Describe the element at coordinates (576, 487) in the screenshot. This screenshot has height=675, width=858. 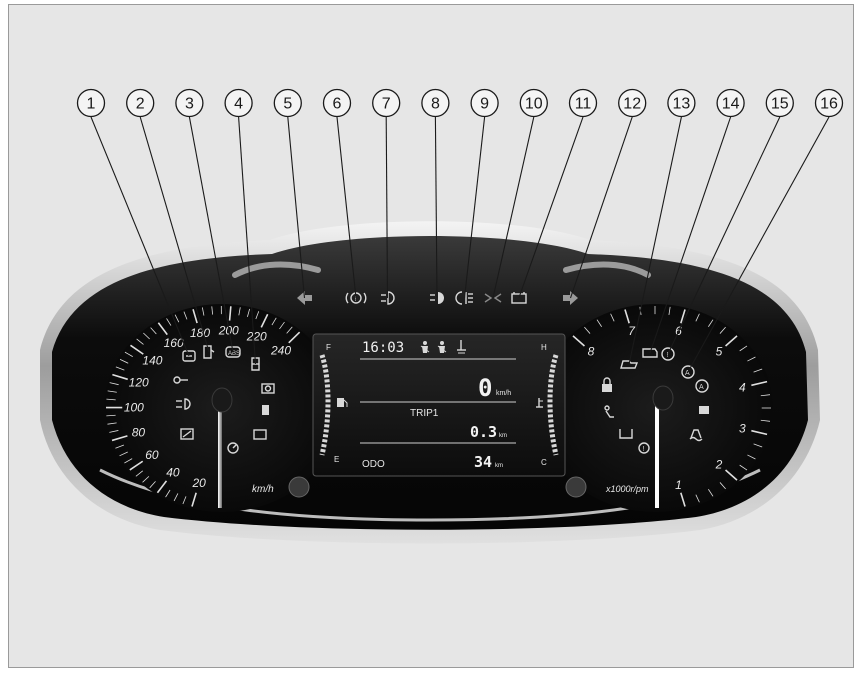
I see `brightness-knob` at that location.